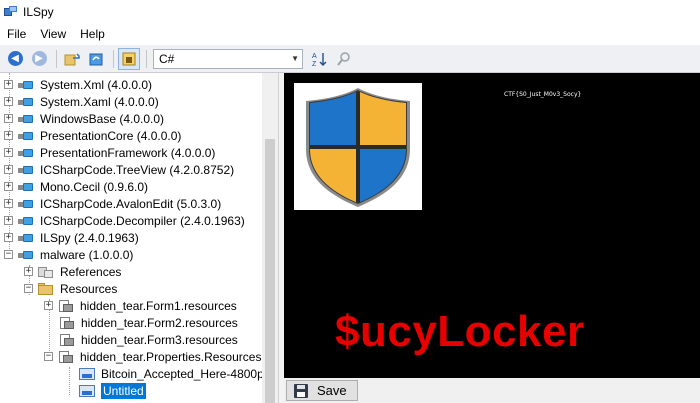  Describe the element at coordinates (142, 220) in the screenshot. I see `tree-item-label: ICSharpCode.Decompiler (2.4.0.1963)` at that location.